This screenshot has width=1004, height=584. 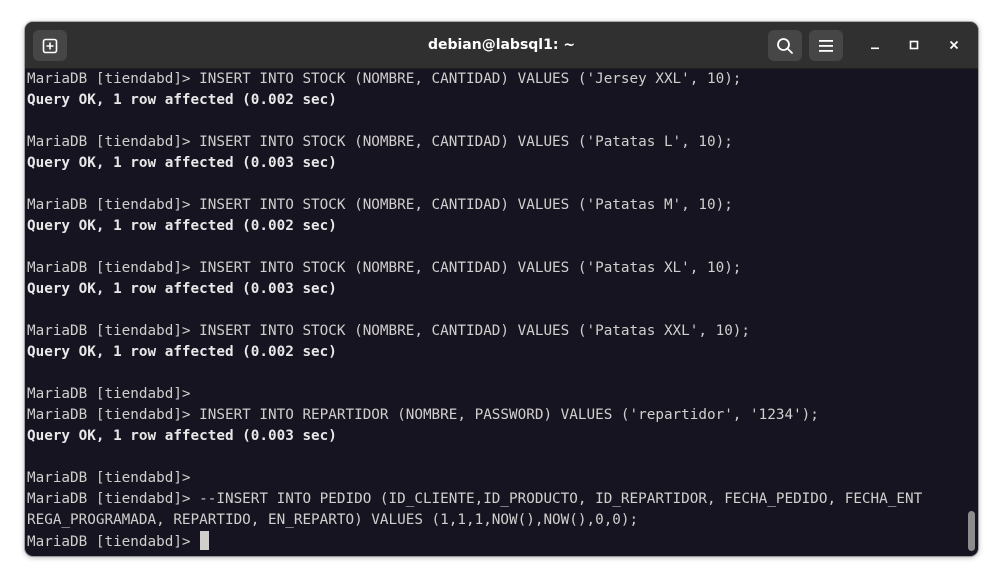 I want to click on new-tab-button, so click(x=50, y=45).